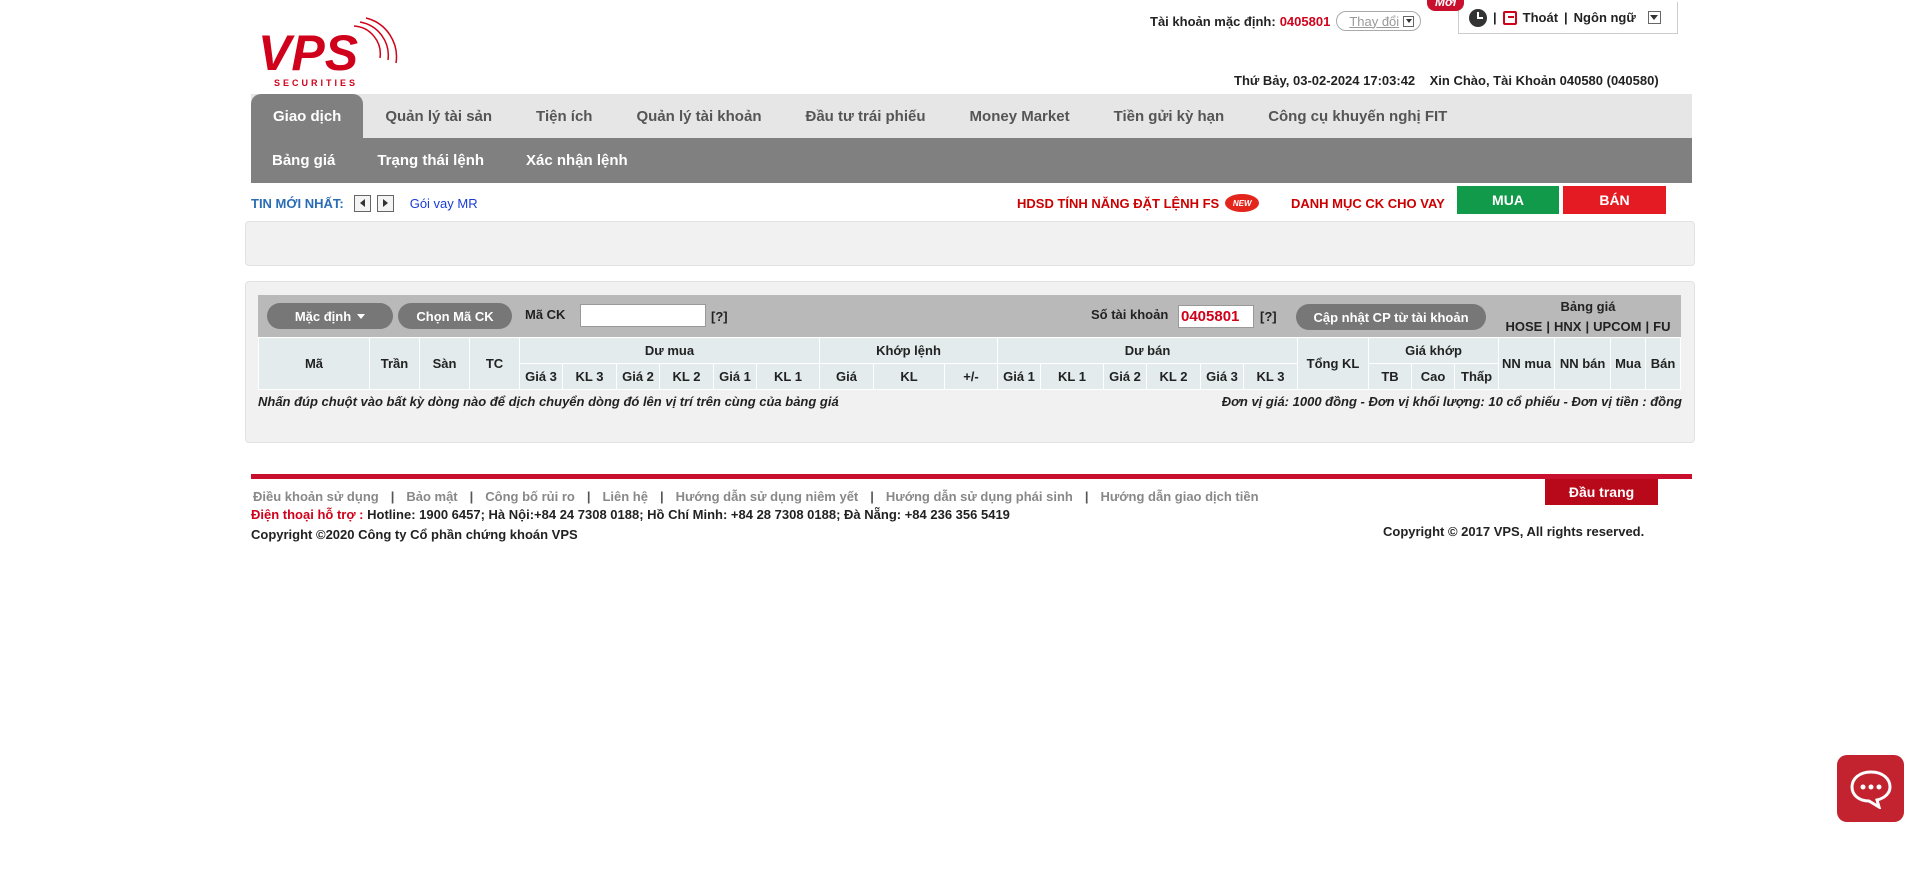 The image size is (1920, 869). Describe the element at coordinates (444, 363) in the screenshot. I see `col-san: Sàn` at that location.